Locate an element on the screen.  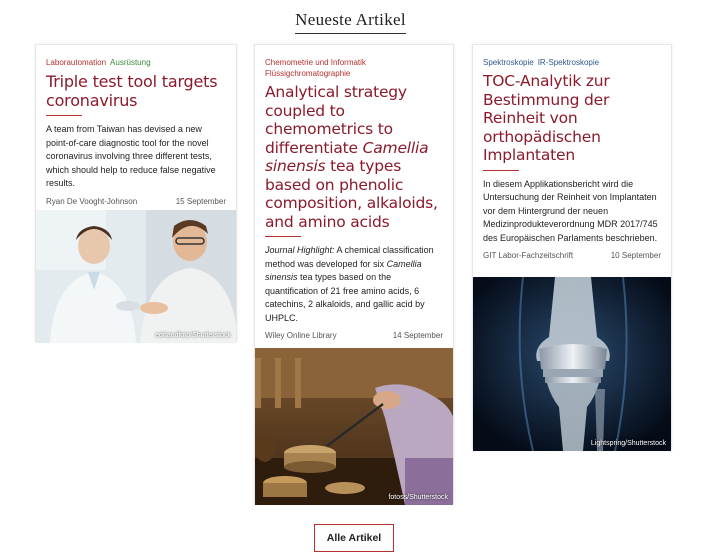
article-meta: Ryan De Vooght-Johnson 15 September is located at coordinates (136, 201).